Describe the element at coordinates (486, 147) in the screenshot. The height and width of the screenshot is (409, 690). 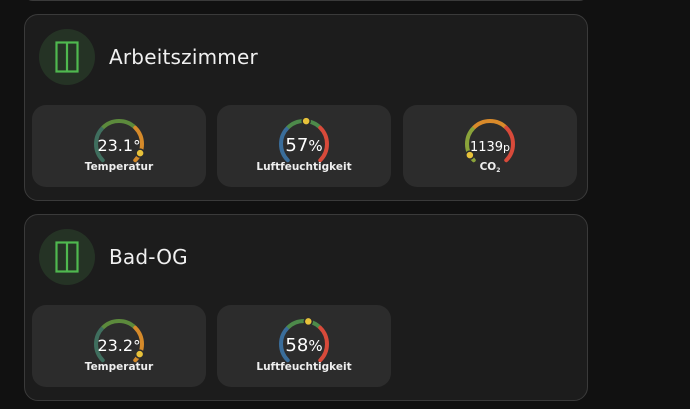
I see `co2-number: 1139` at that location.